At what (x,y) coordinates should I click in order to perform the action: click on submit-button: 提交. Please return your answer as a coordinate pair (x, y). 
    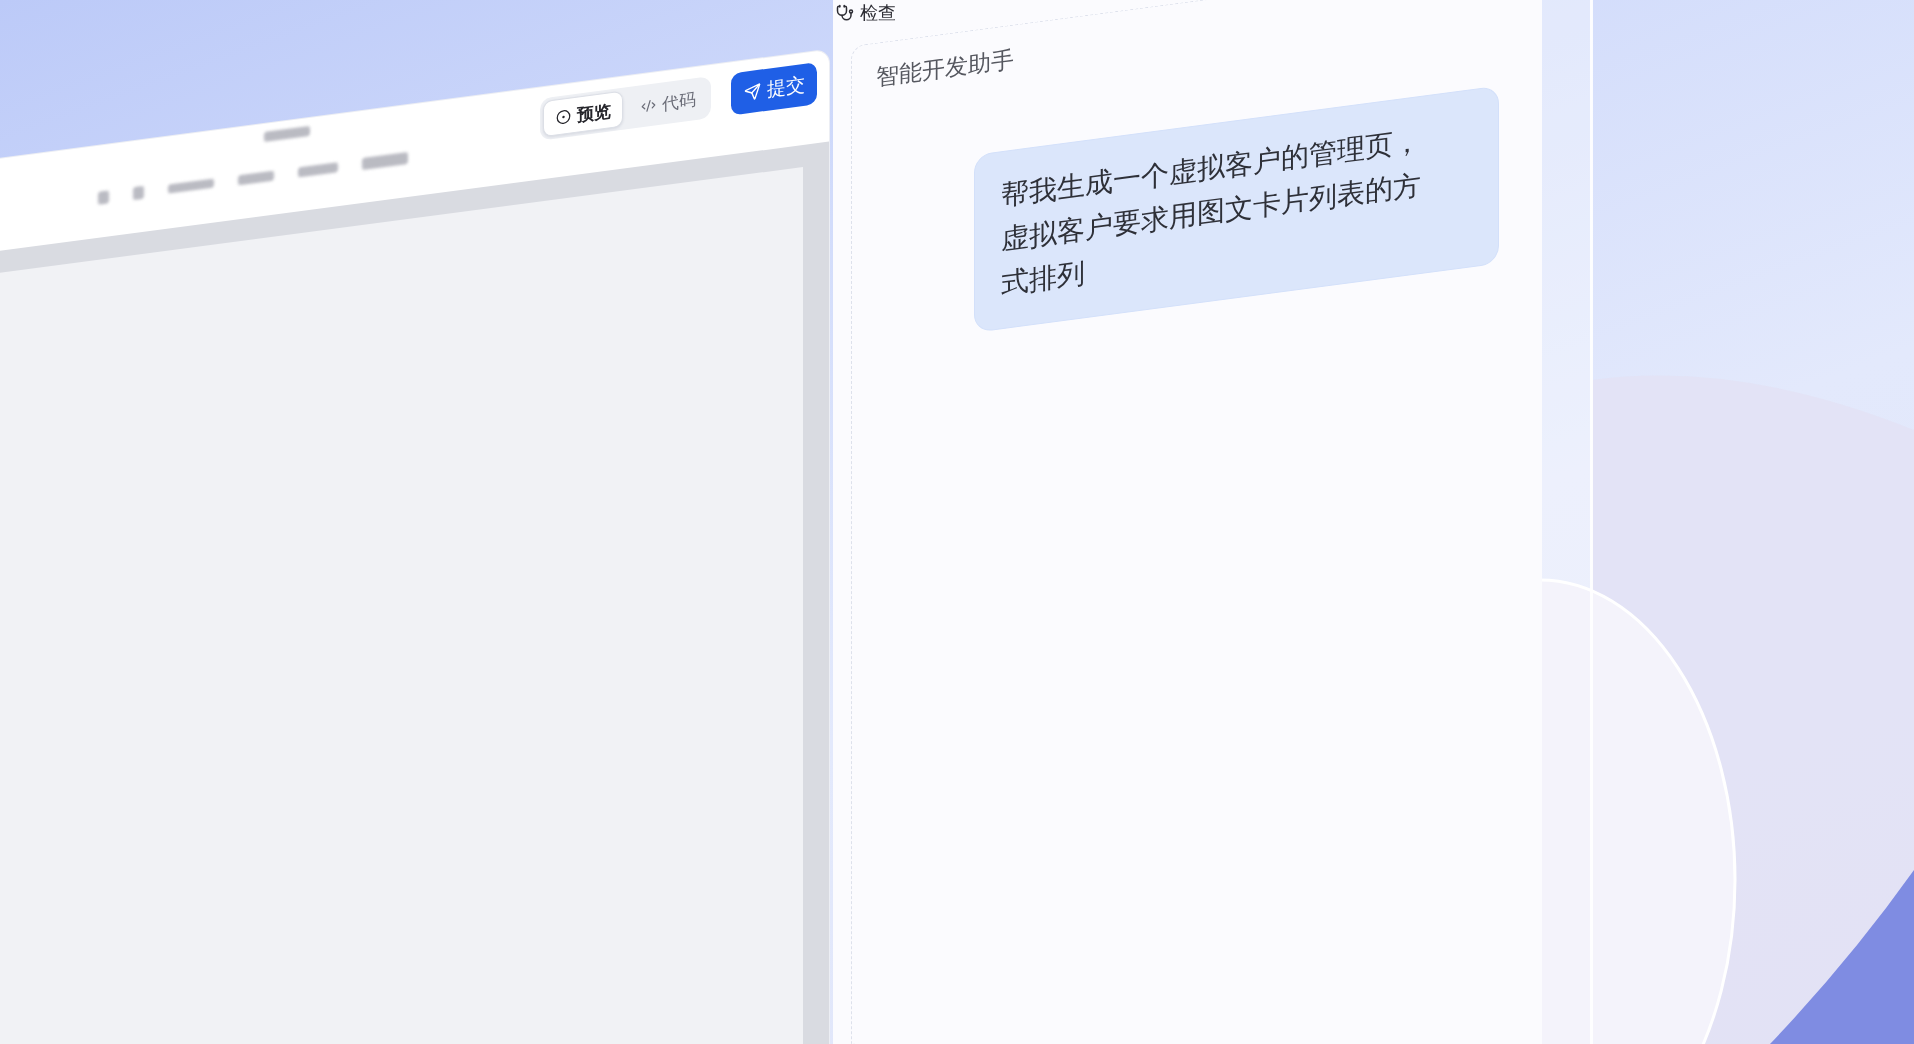
    Looking at the image, I should click on (774, 89).